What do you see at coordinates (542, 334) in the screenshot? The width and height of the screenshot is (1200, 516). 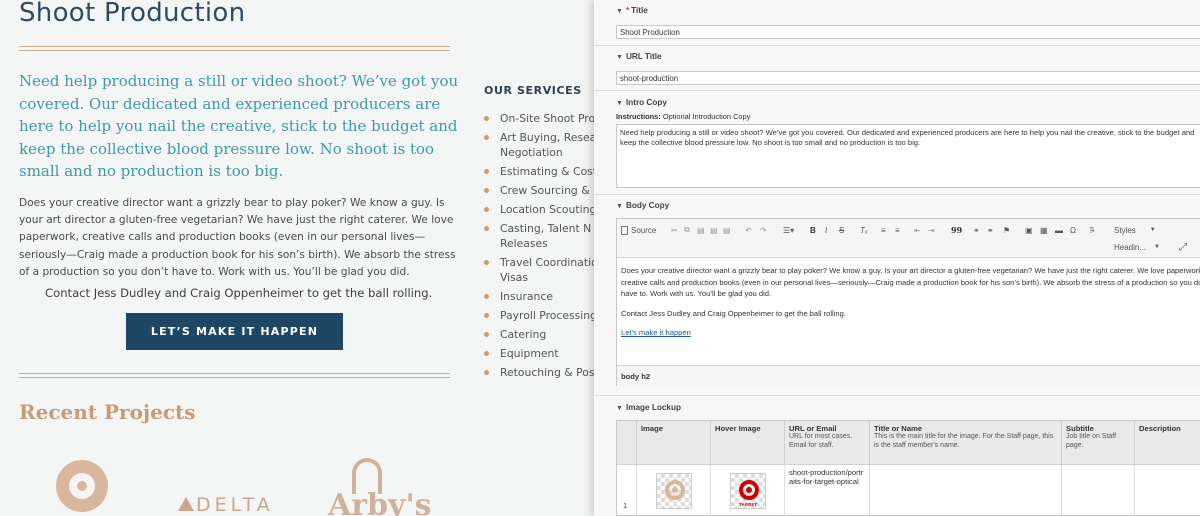 I see `service-item: Catering` at bounding box center [542, 334].